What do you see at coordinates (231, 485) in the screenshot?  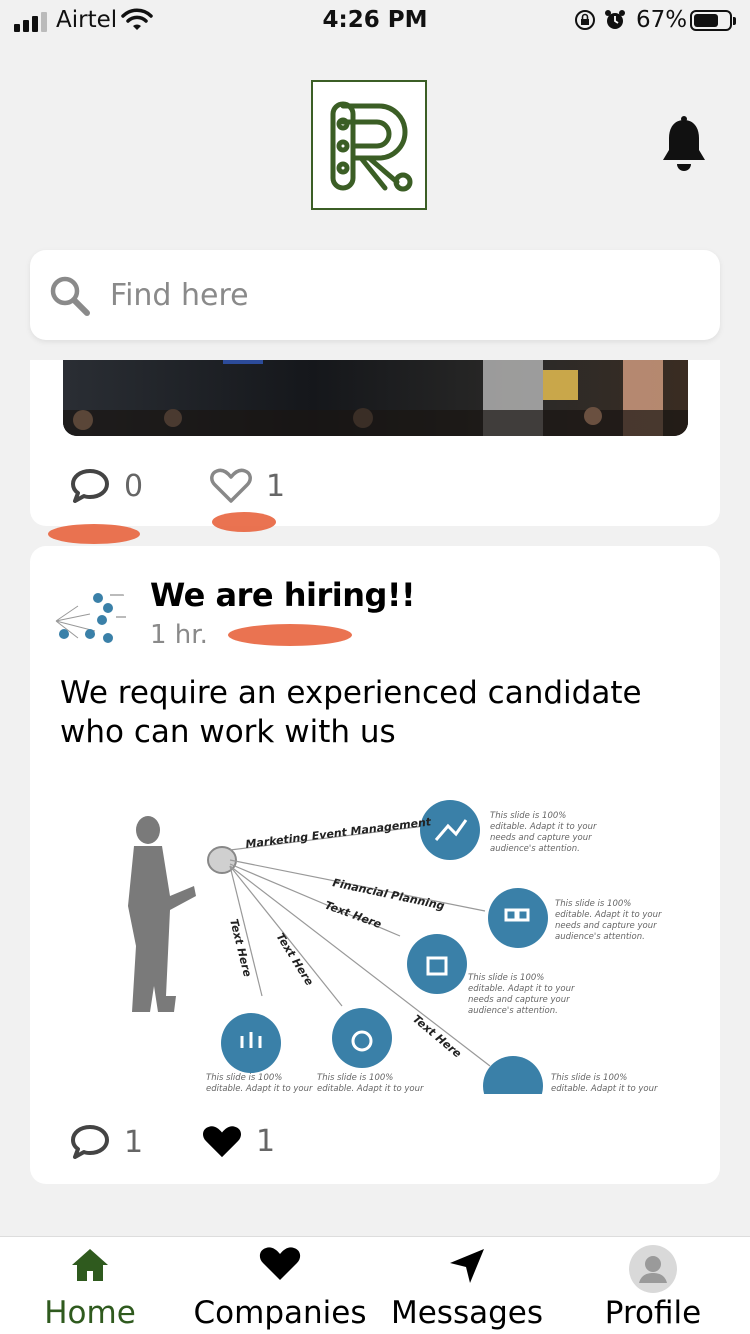 I see `heart-outline-icon` at bounding box center [231, 485].